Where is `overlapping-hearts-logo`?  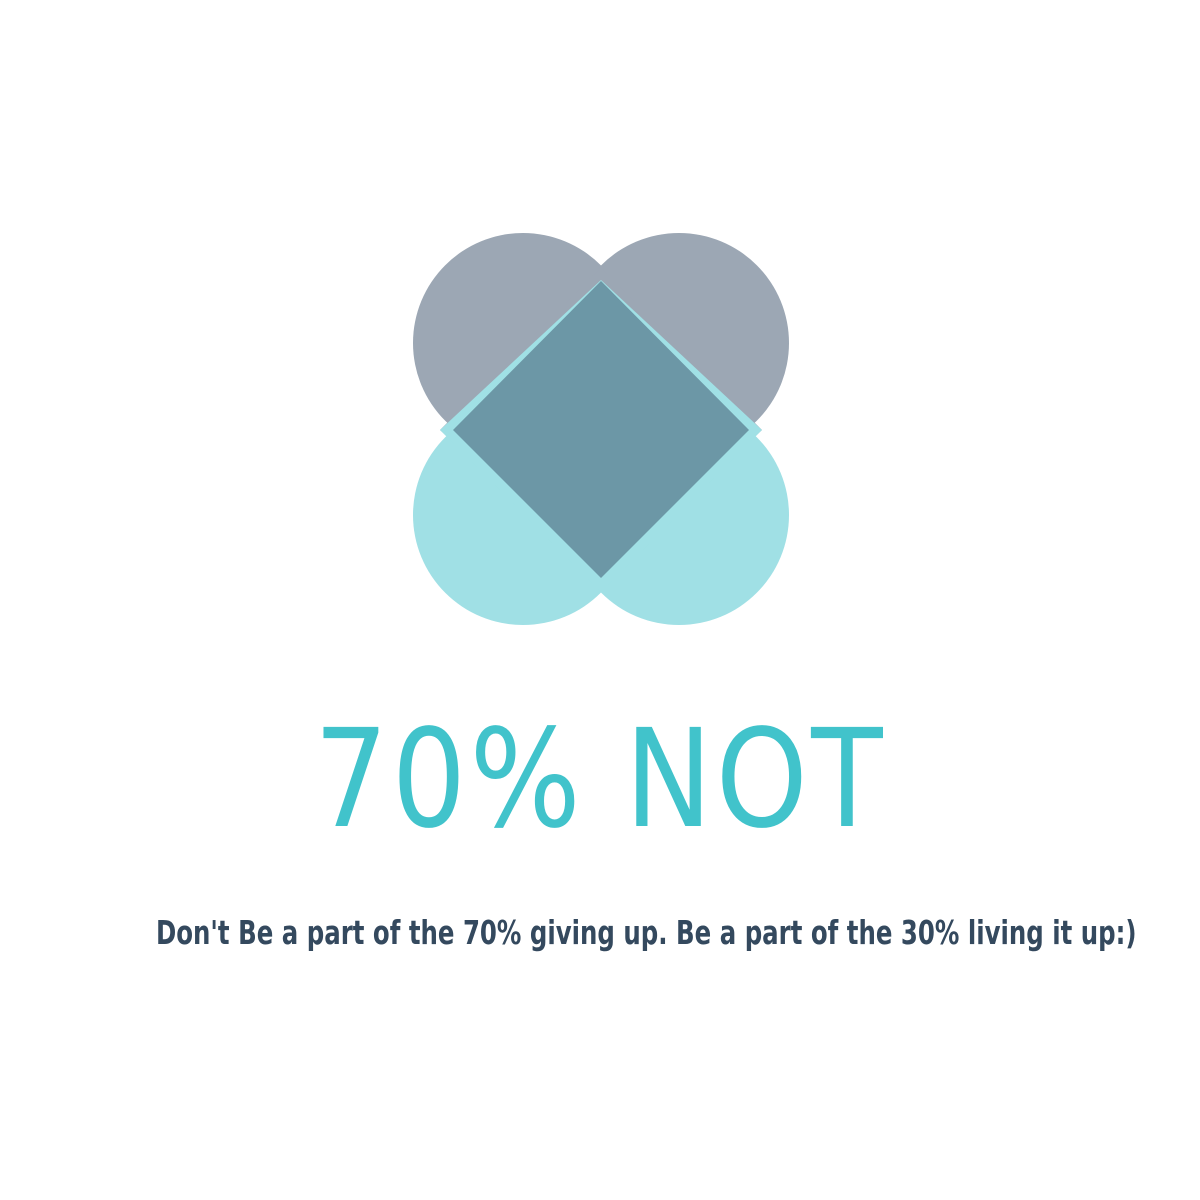
overlapping-hearts-logo is located at coordinates (601, 429).